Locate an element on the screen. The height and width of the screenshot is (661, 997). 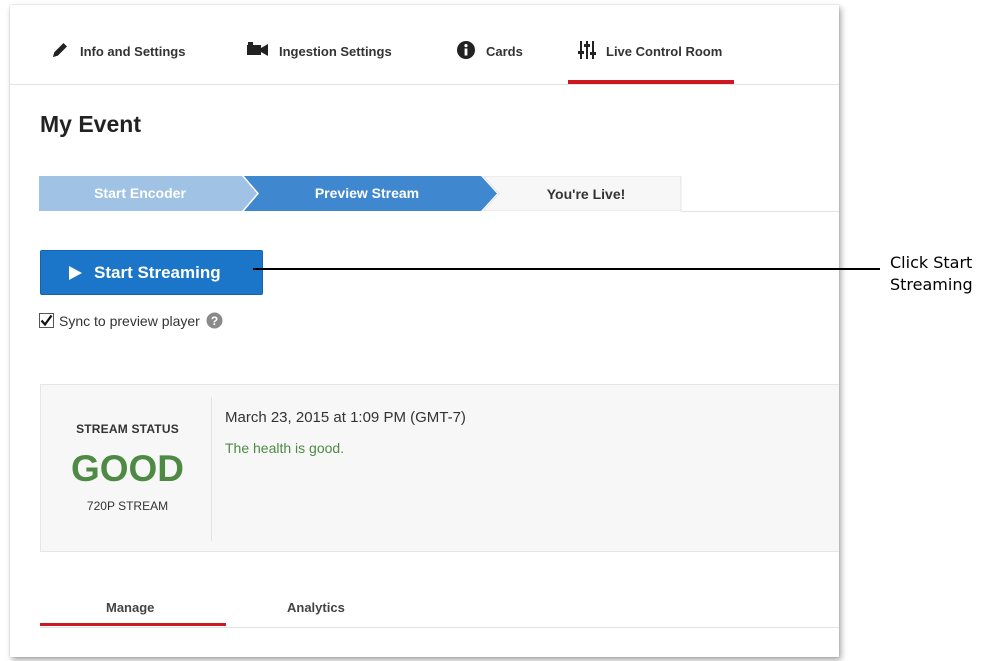
tab-manage: Manage is located at coordinates (130, 607).